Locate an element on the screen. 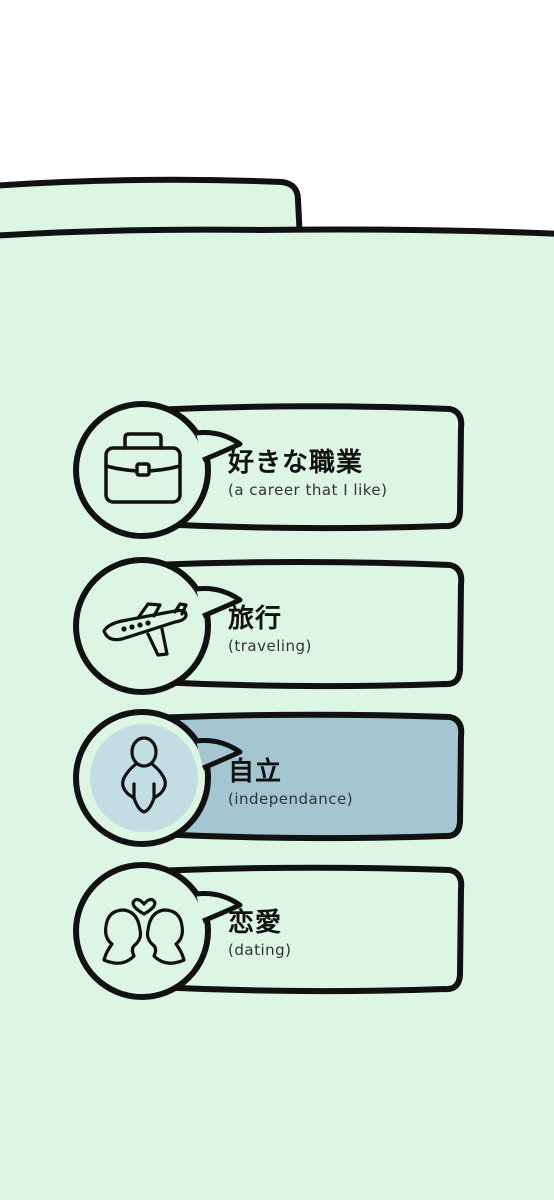  choice-career-text: 好きな職業 (a career that I like) is located at coordinates (338, 474).